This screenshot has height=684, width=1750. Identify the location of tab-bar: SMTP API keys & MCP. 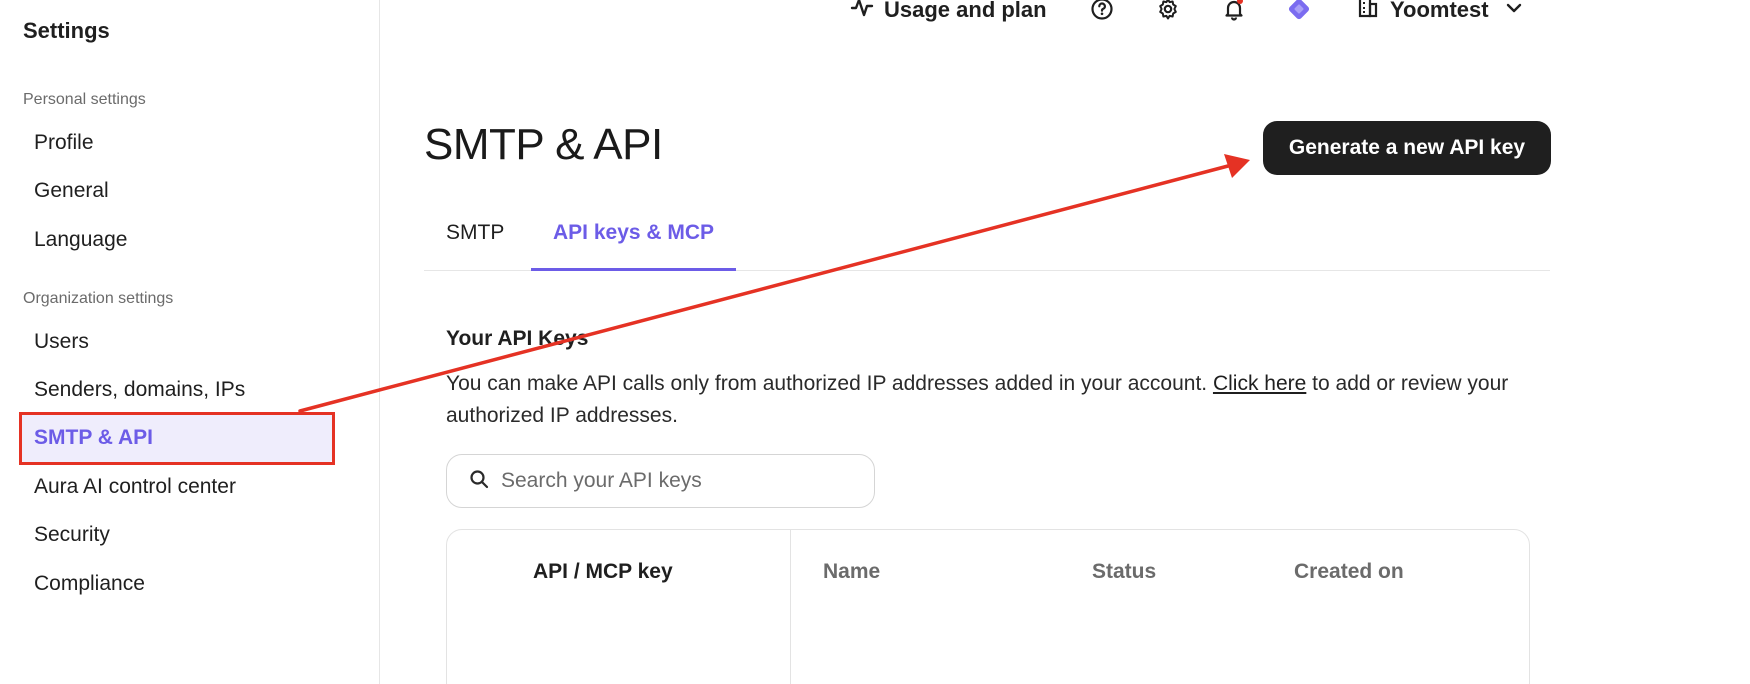
(987, 235).